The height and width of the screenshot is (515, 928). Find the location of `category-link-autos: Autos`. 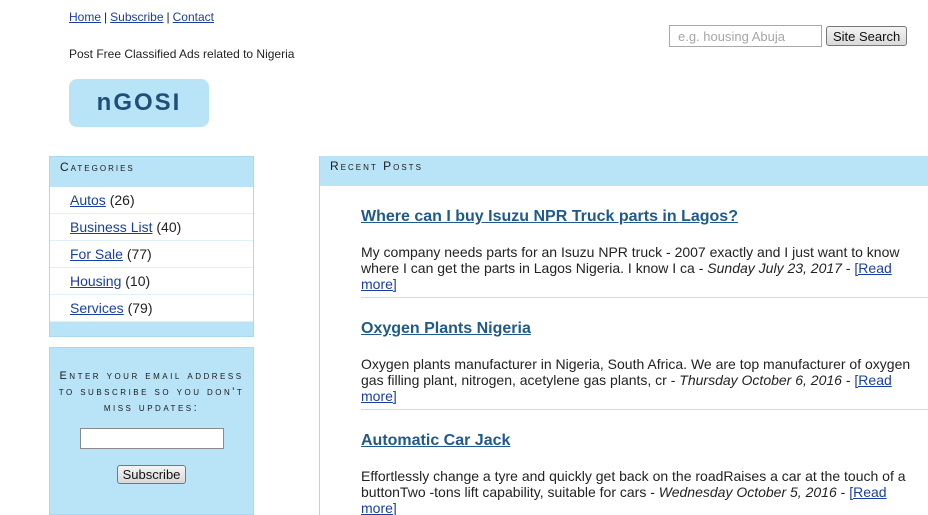

category-link-autos: Autos is located at coordinates (88, 200).